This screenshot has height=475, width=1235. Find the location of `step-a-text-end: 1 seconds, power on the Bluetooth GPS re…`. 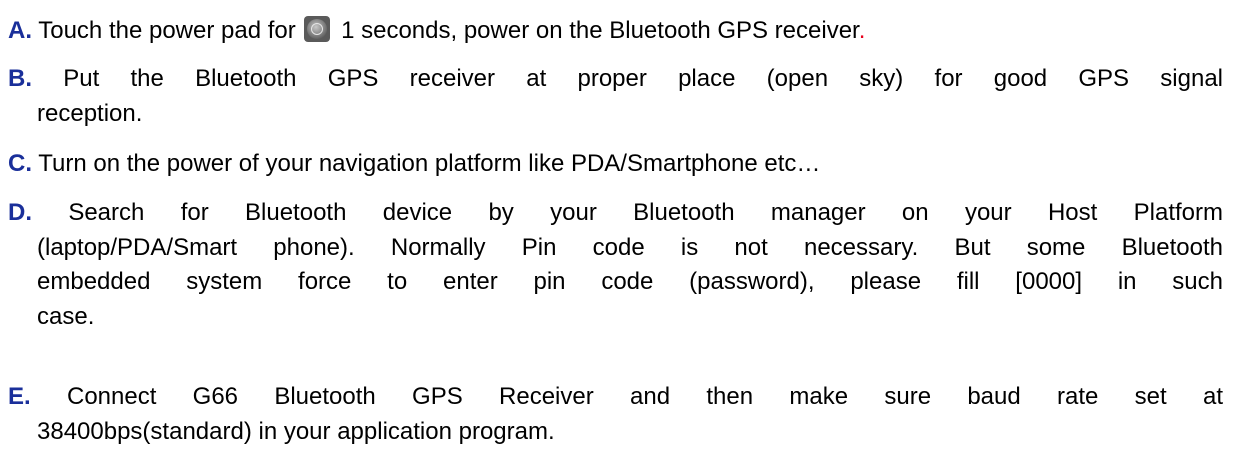

step-a-text-end: 1 seconds, power on the Bluetooth GPS re… is located at coordinates (596, 30).